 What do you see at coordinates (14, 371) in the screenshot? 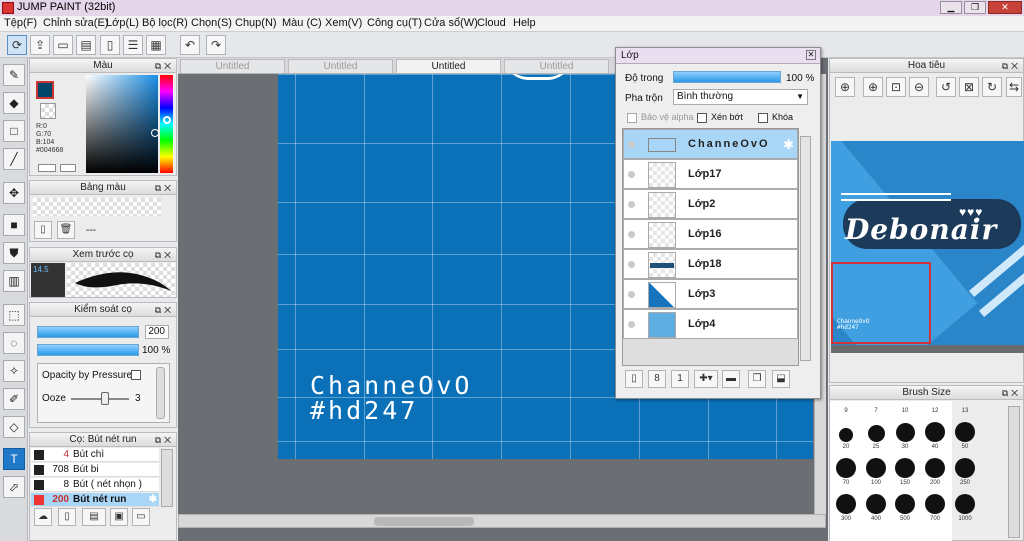
I see `magic-wand-tool-icon: ✧` at bounding box center [14, 371].